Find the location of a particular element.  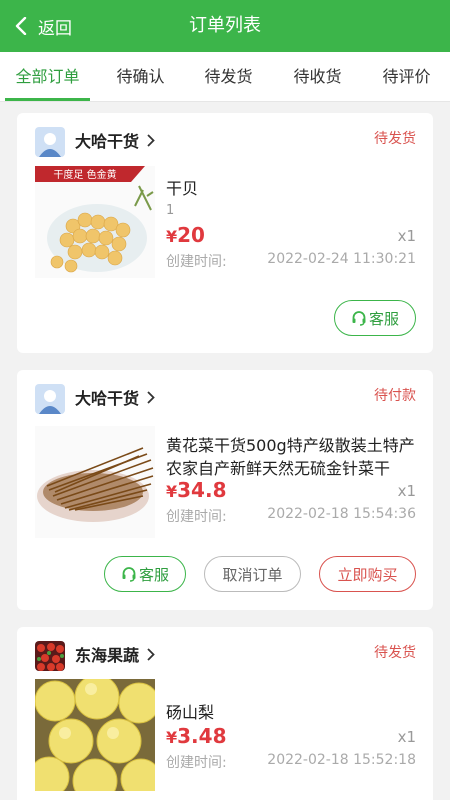

tab-pending-confirm: 待确认 is located at coordinates (140, 77).